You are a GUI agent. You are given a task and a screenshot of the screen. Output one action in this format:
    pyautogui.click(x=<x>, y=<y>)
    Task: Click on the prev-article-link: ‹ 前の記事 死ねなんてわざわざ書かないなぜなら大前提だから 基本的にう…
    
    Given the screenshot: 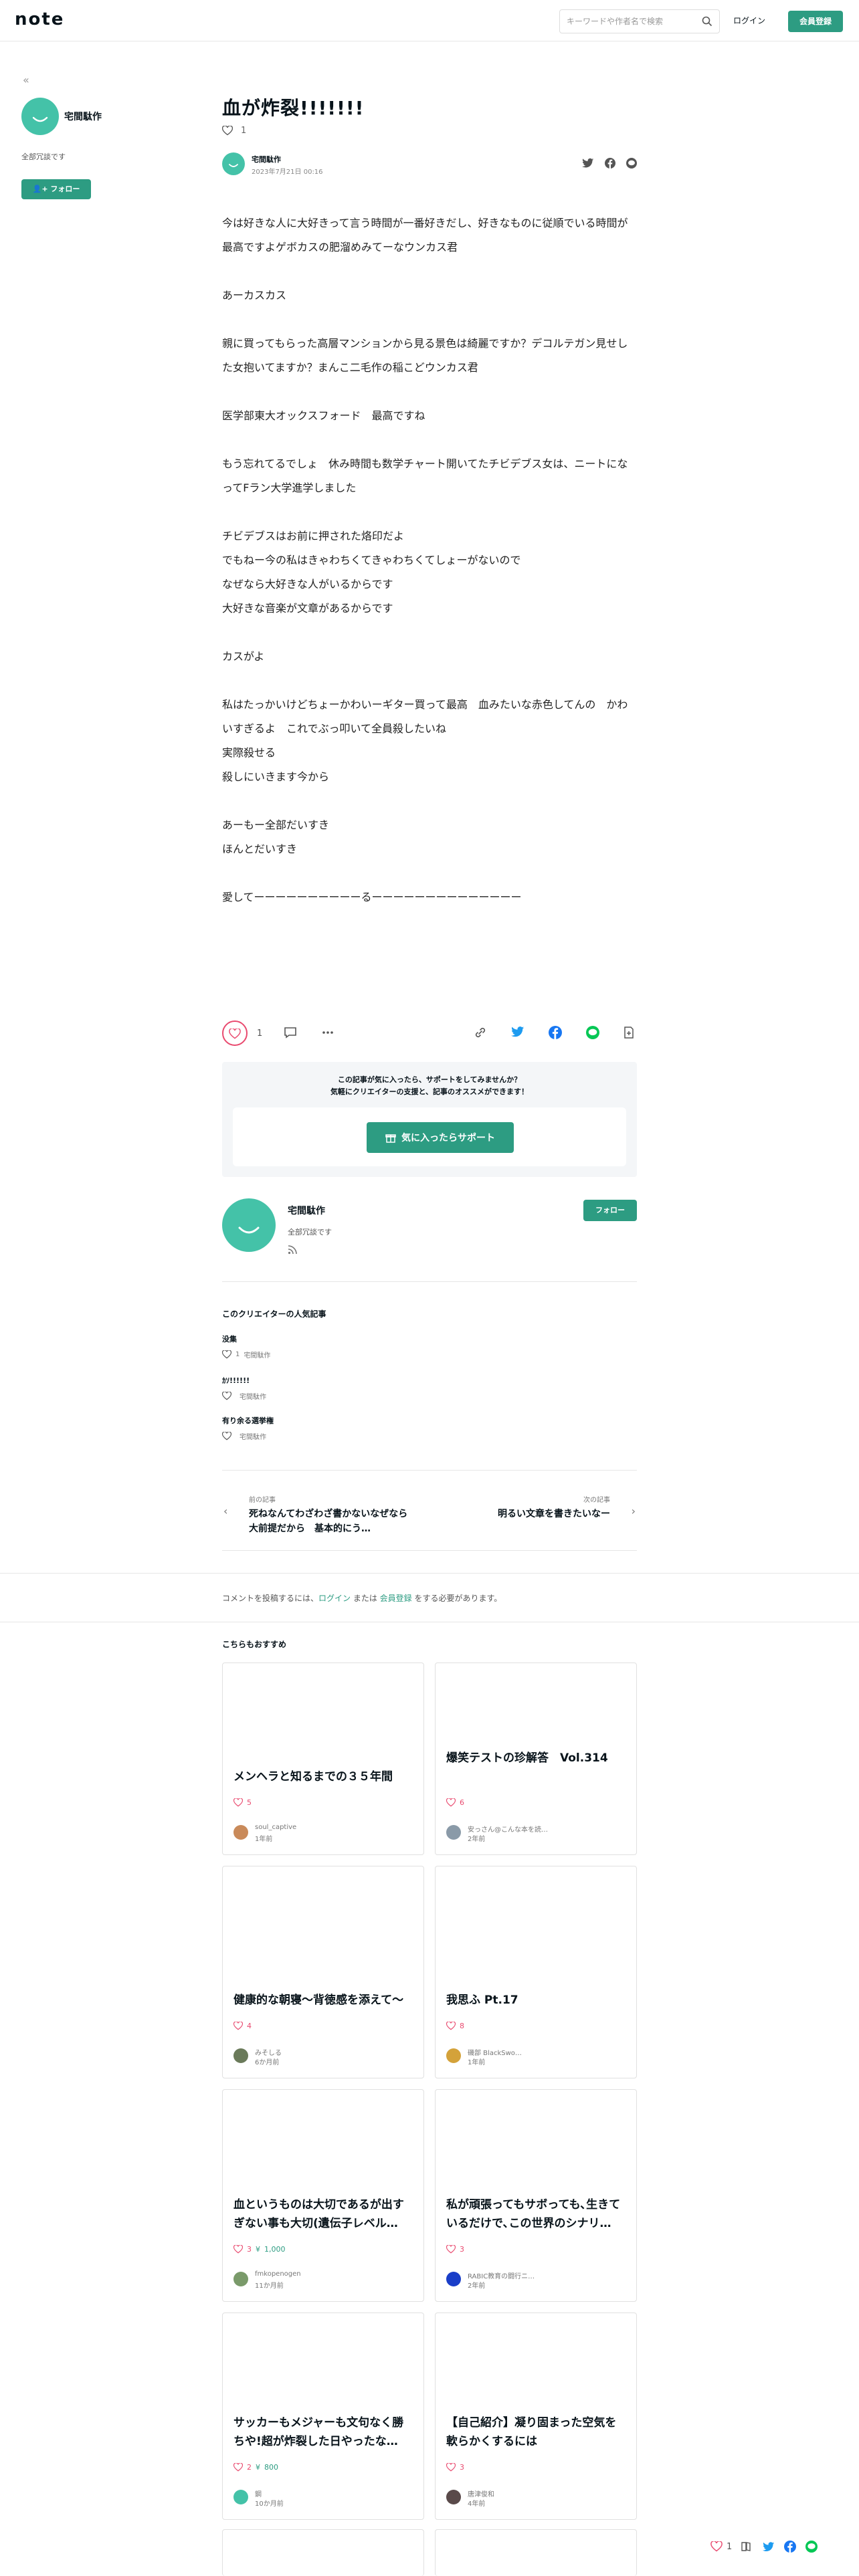 What is the action you would take?
    pyautogui.click(x=326, y=1515)
    